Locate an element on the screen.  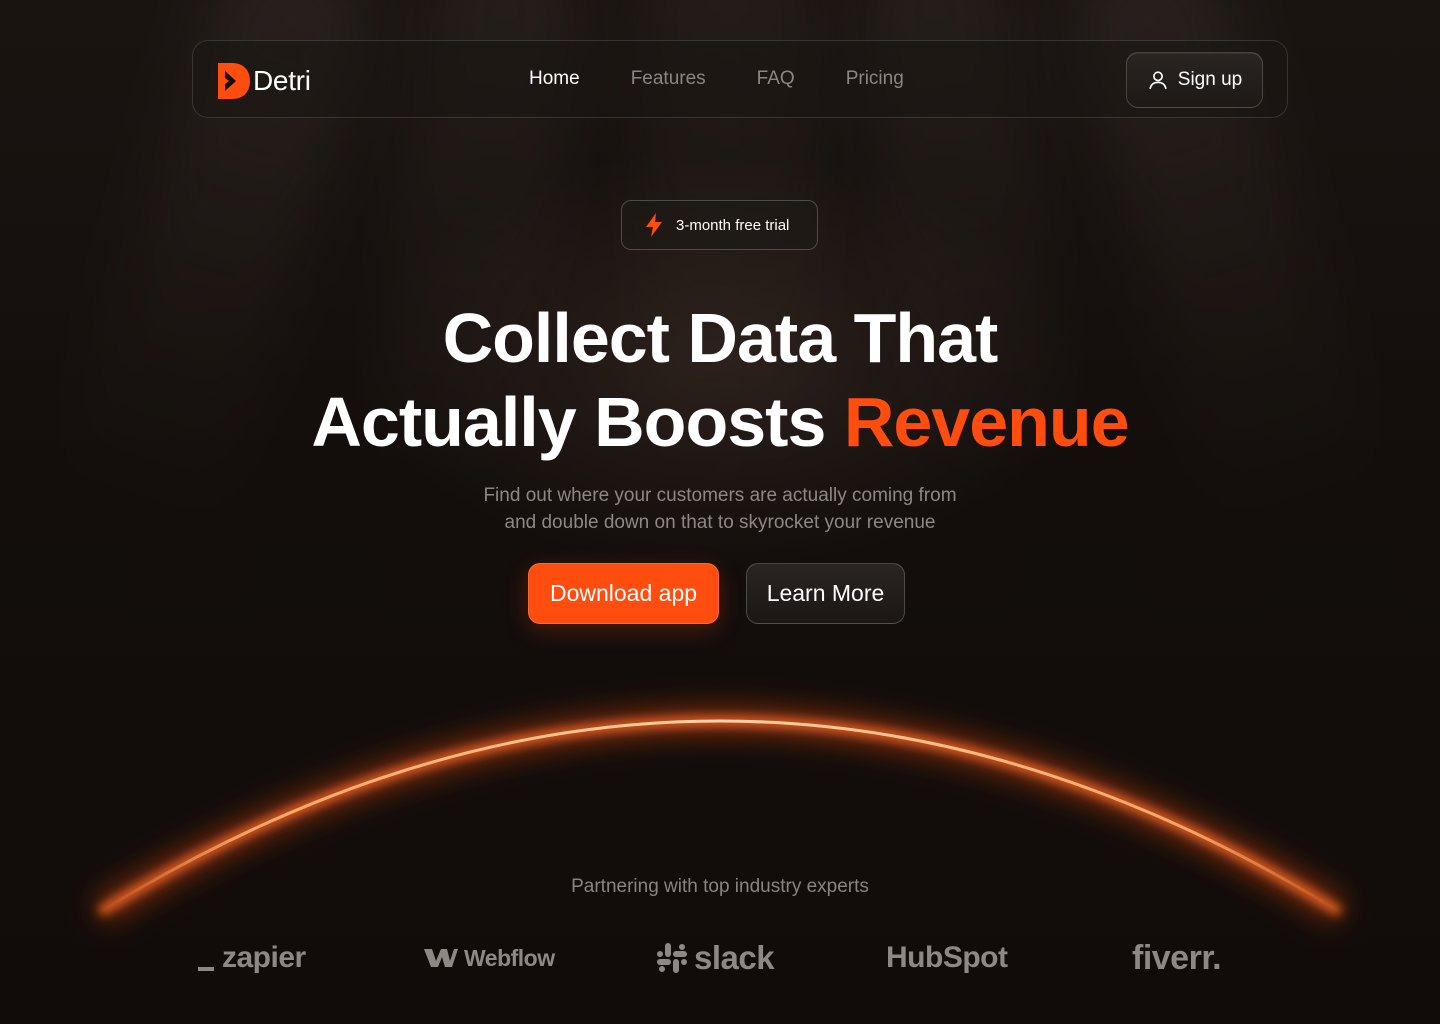
zapier-underscore-icon is located at coordinates (206, 969).